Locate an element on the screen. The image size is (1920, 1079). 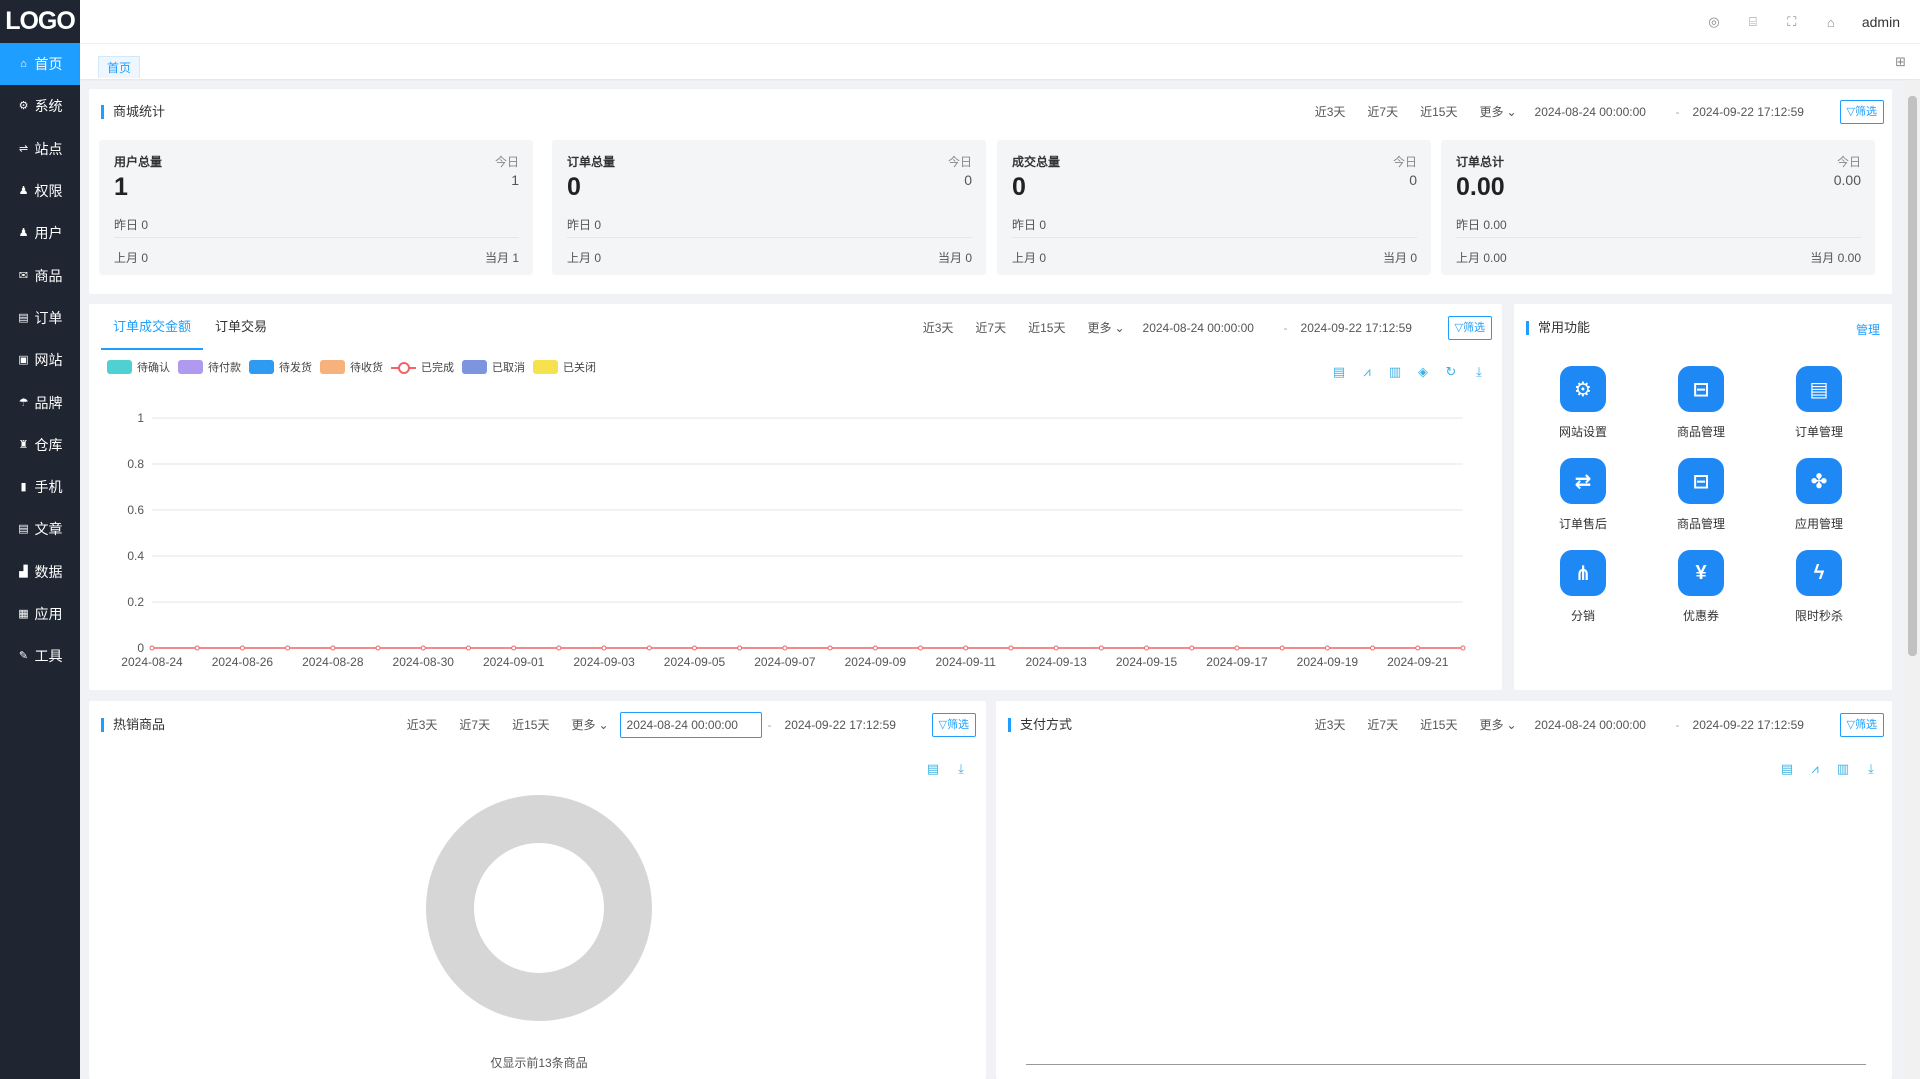
quick-item-coupon: ¥ 优惠券 is located at coordinates (1701, 587).